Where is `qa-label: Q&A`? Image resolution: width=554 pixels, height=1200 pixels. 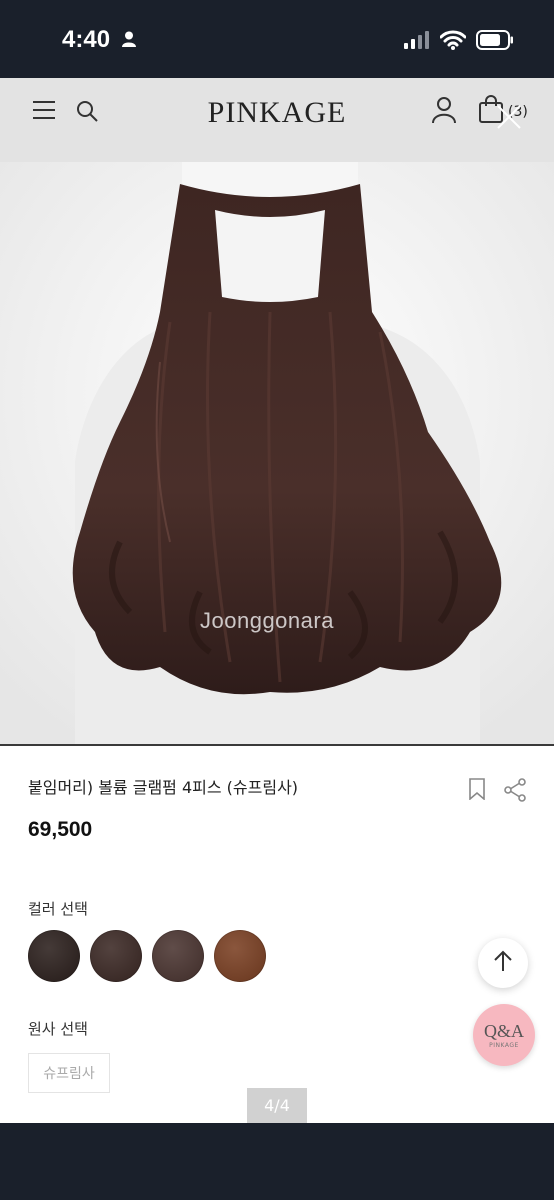 qa-label: Q&A is located at coordinates (504, 1030).